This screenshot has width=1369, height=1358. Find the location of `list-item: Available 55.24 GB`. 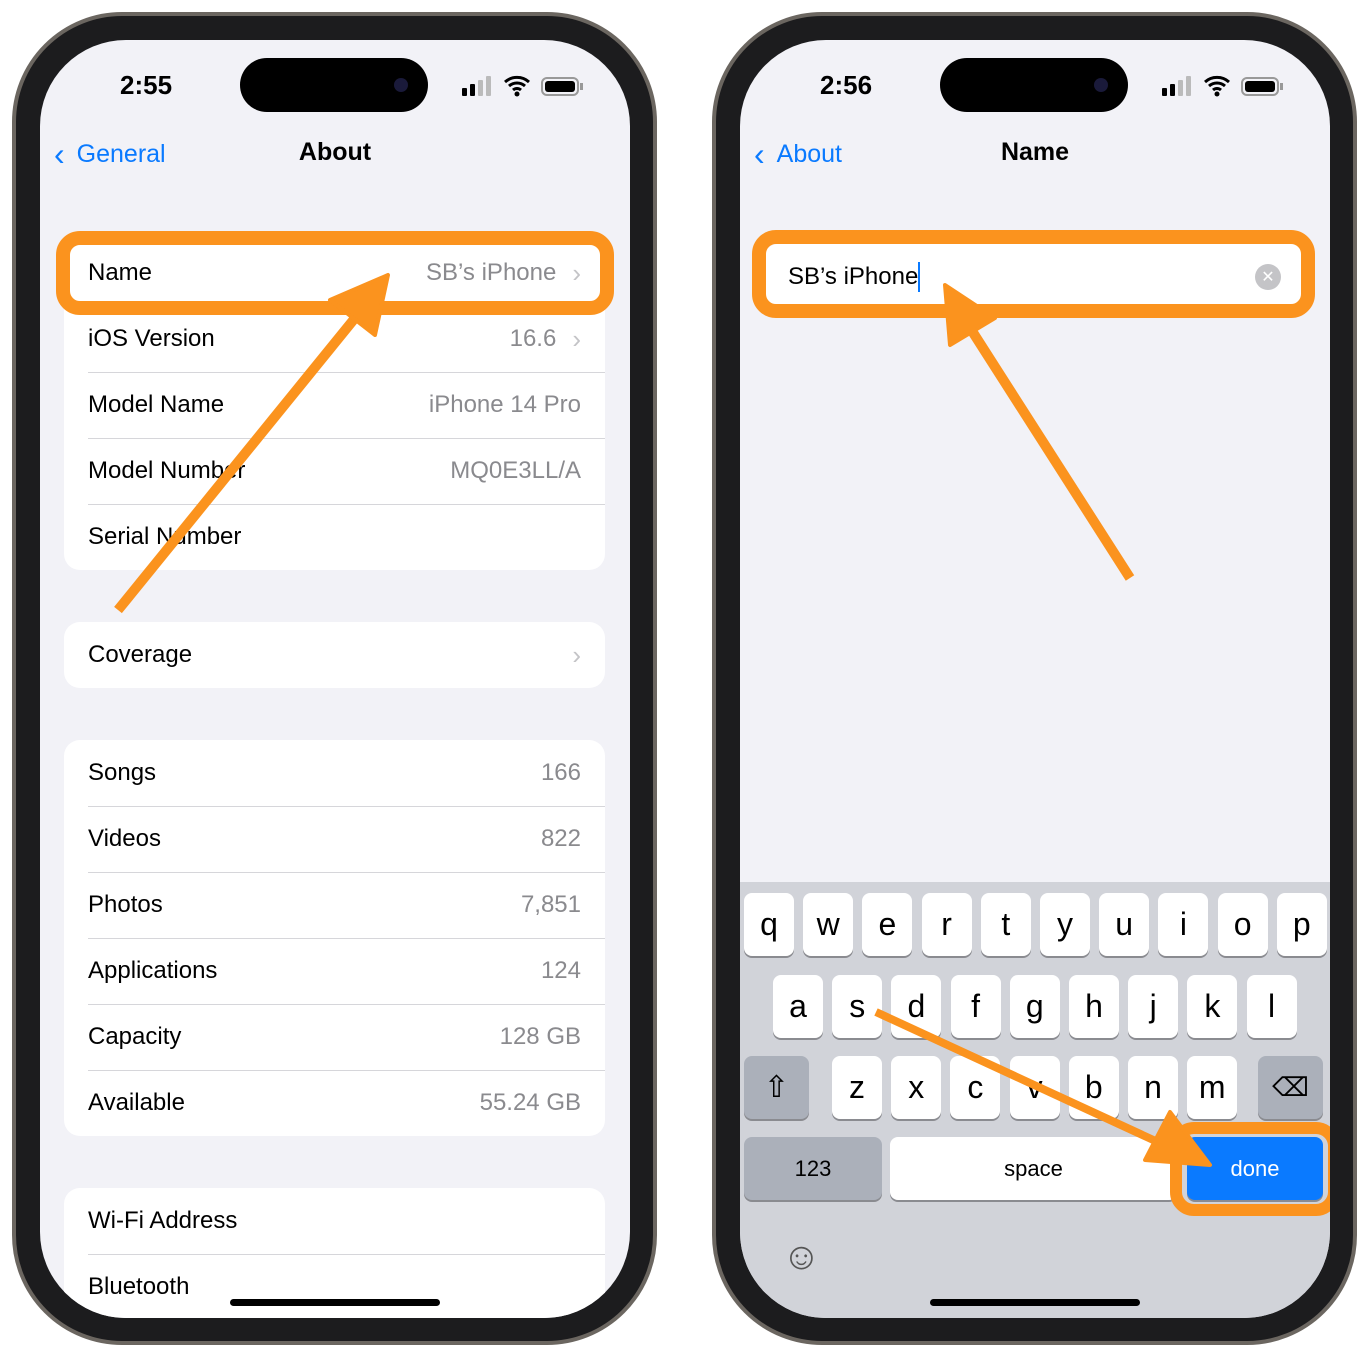

list-item: Available 55.24 GB is located at coordinates (334, 1103).